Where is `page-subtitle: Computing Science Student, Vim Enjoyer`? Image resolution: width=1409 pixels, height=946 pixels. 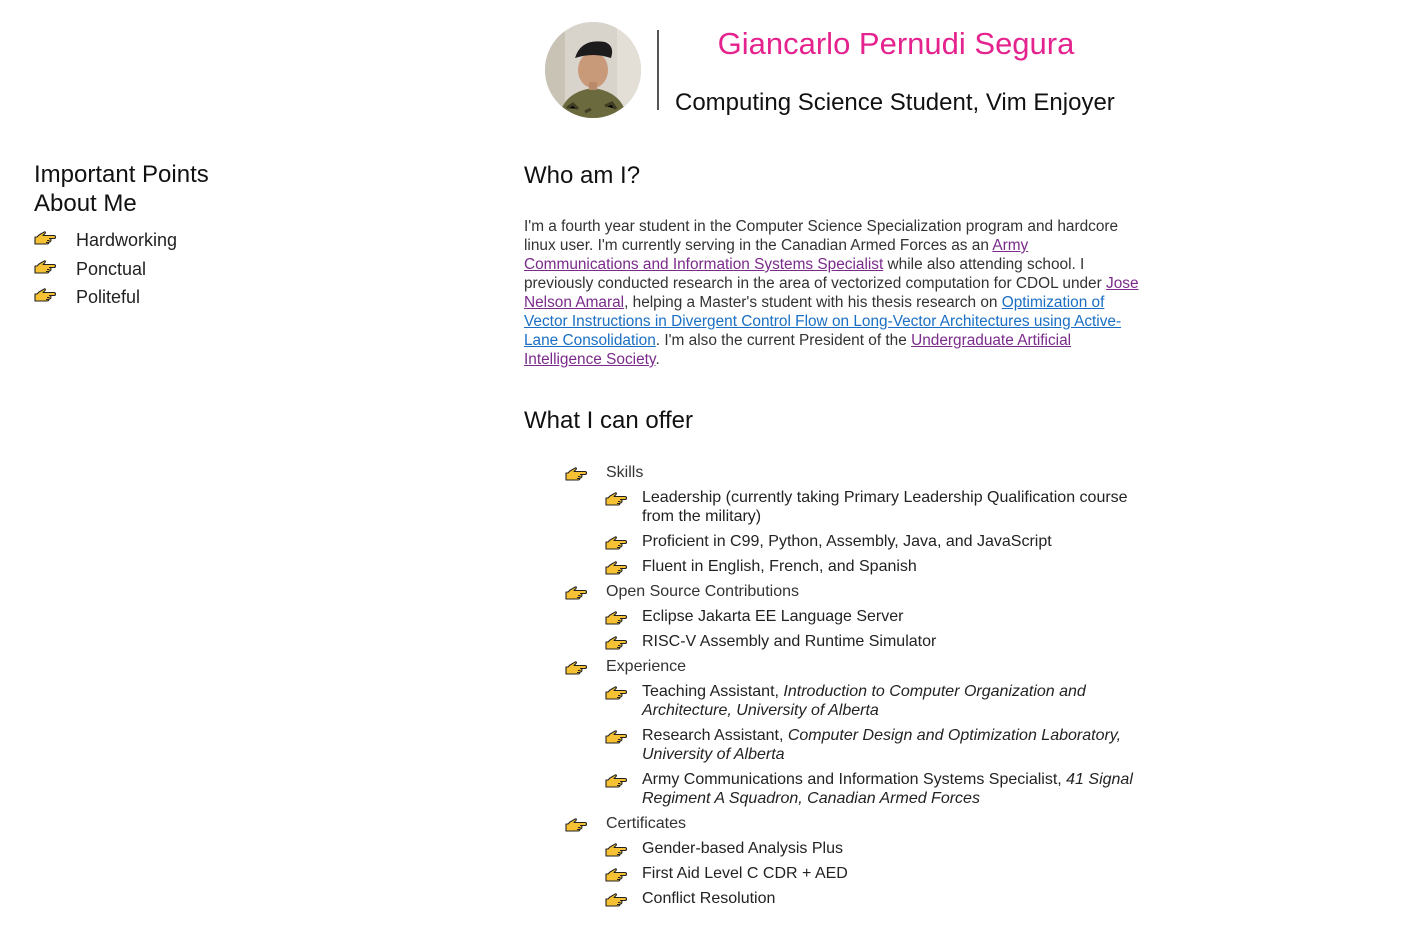
page-subtitle: Computing Science Student, Vim Enjoyer is located at coordinates (895, 102).